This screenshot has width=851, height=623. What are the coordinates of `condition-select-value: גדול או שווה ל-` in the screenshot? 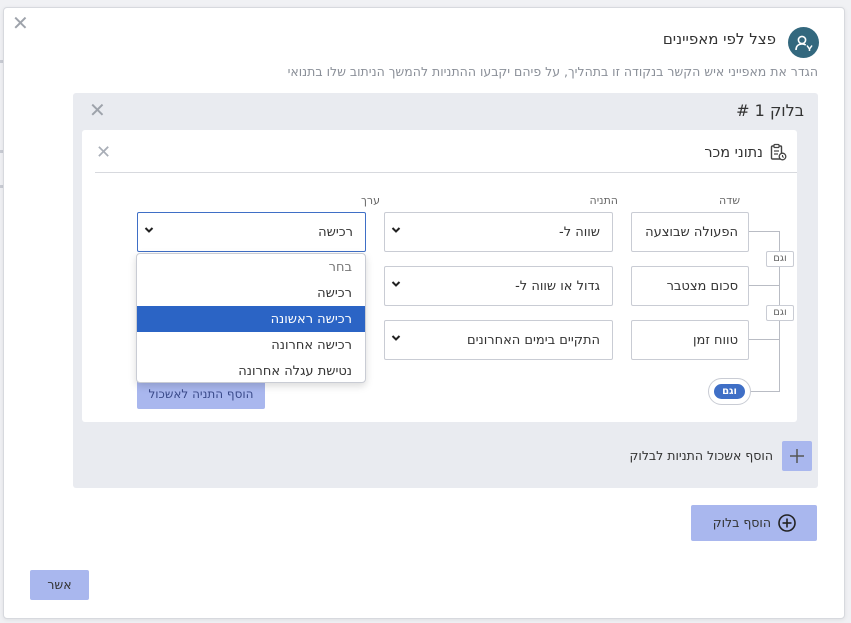 It's located at (557, 286).